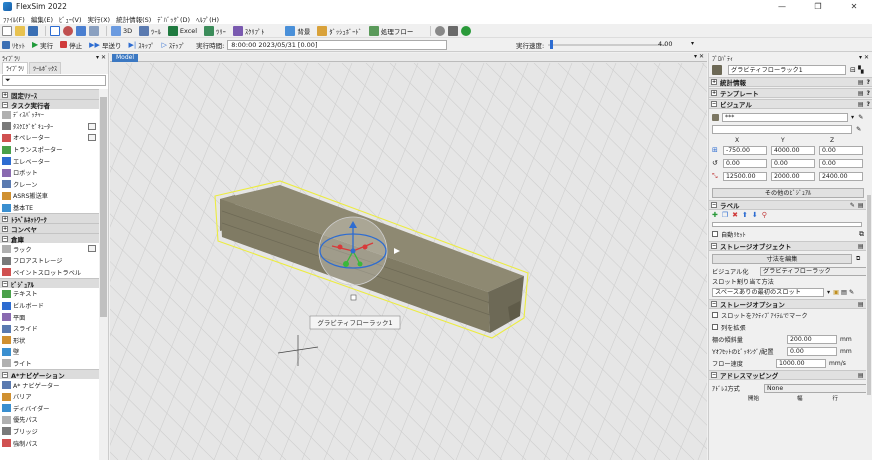 The height and width of the screenshot is (460, 872). Describe the element at coordinates (339, 30) in the screenshot. I see `dashboard-button: ﾀﾞｯｼｭﾎﾞｰﾄﾞ` at that location.